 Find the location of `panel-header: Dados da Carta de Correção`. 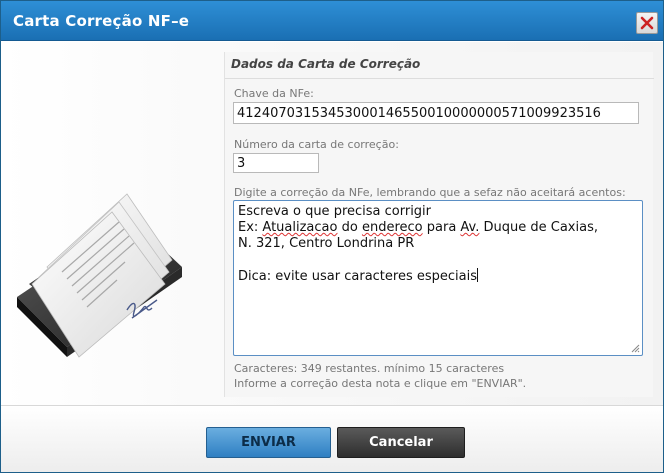

panel-header: Dados da Carta de Correção is located at coordinates (439, 65).